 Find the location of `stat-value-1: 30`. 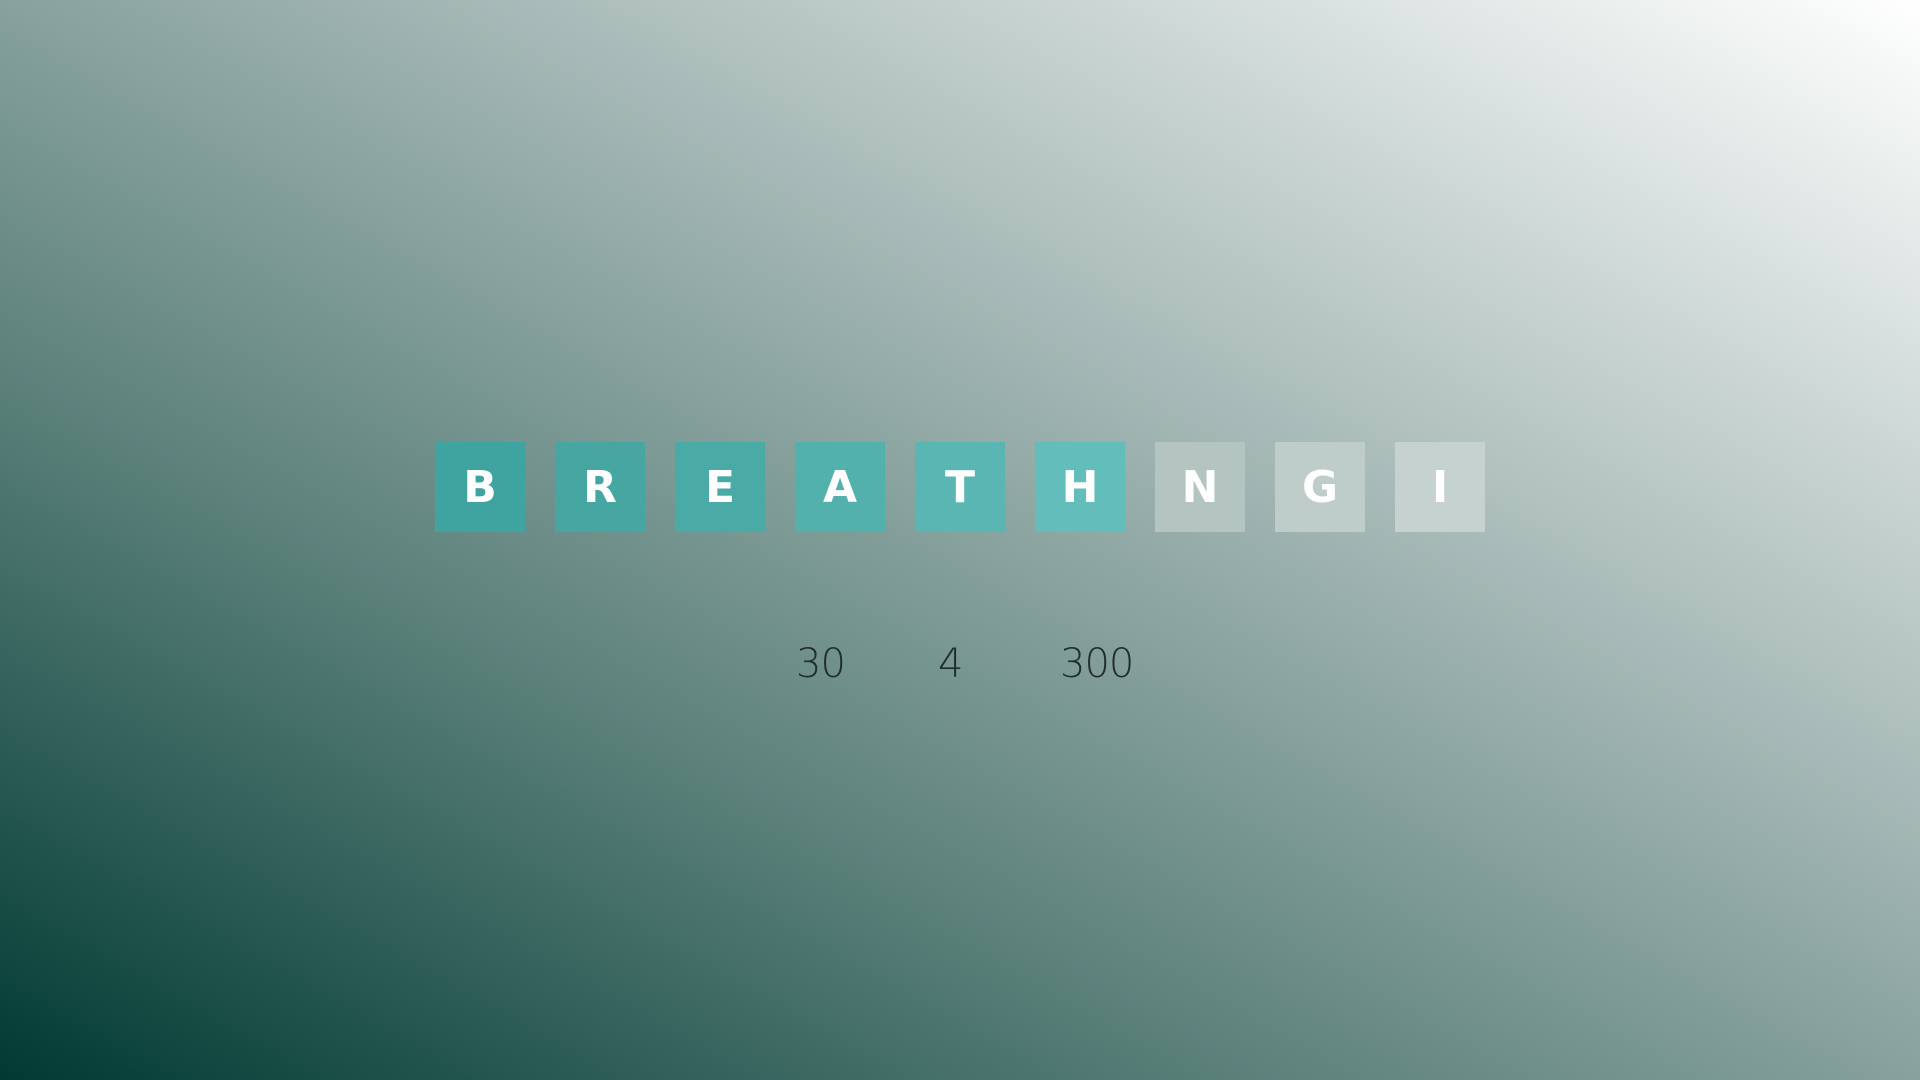

stat-value-1: 30 is located at coordinates (821, 664).